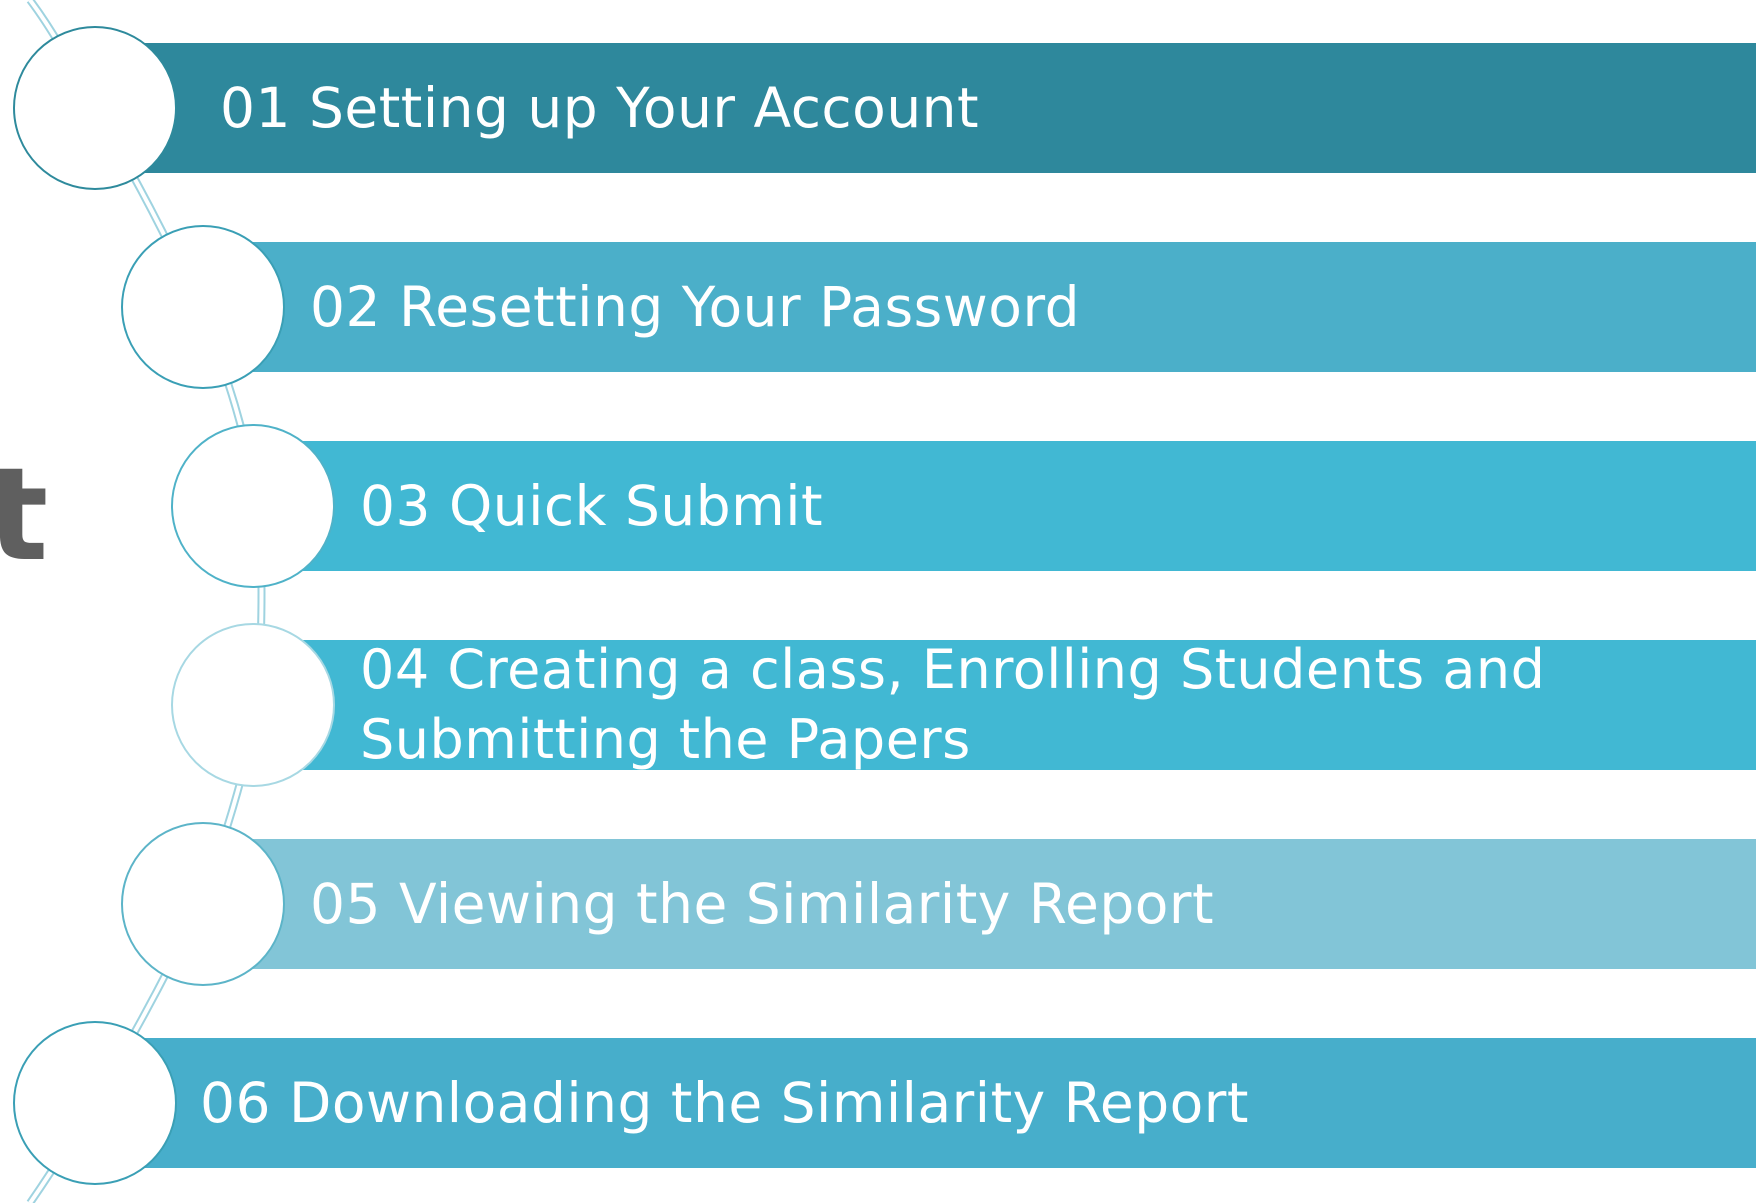 This screenshot has width=1756, height=1203. What do you see at coordinates (695, 307) in the screenshot?
I see `step-label-02: 02 Resetting Your Password` at bounding box center [695, 307].